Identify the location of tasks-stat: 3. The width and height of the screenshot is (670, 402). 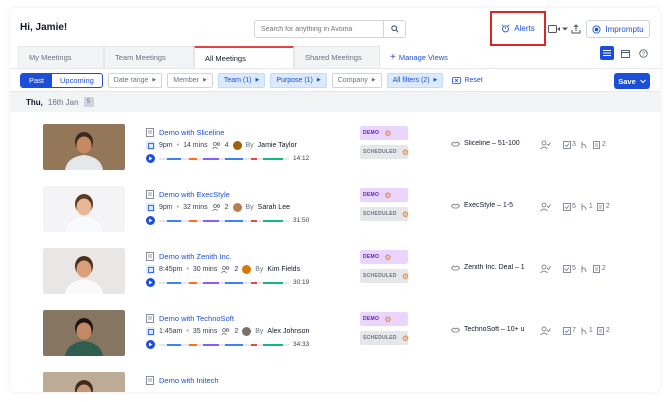
(569, 144).